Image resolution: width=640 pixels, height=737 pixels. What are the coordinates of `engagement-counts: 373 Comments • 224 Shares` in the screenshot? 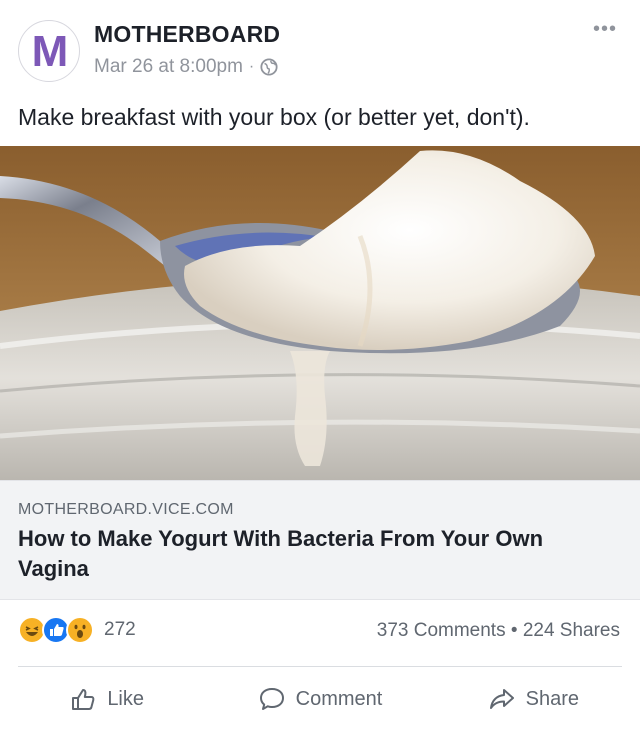 It's located at (498, 631).